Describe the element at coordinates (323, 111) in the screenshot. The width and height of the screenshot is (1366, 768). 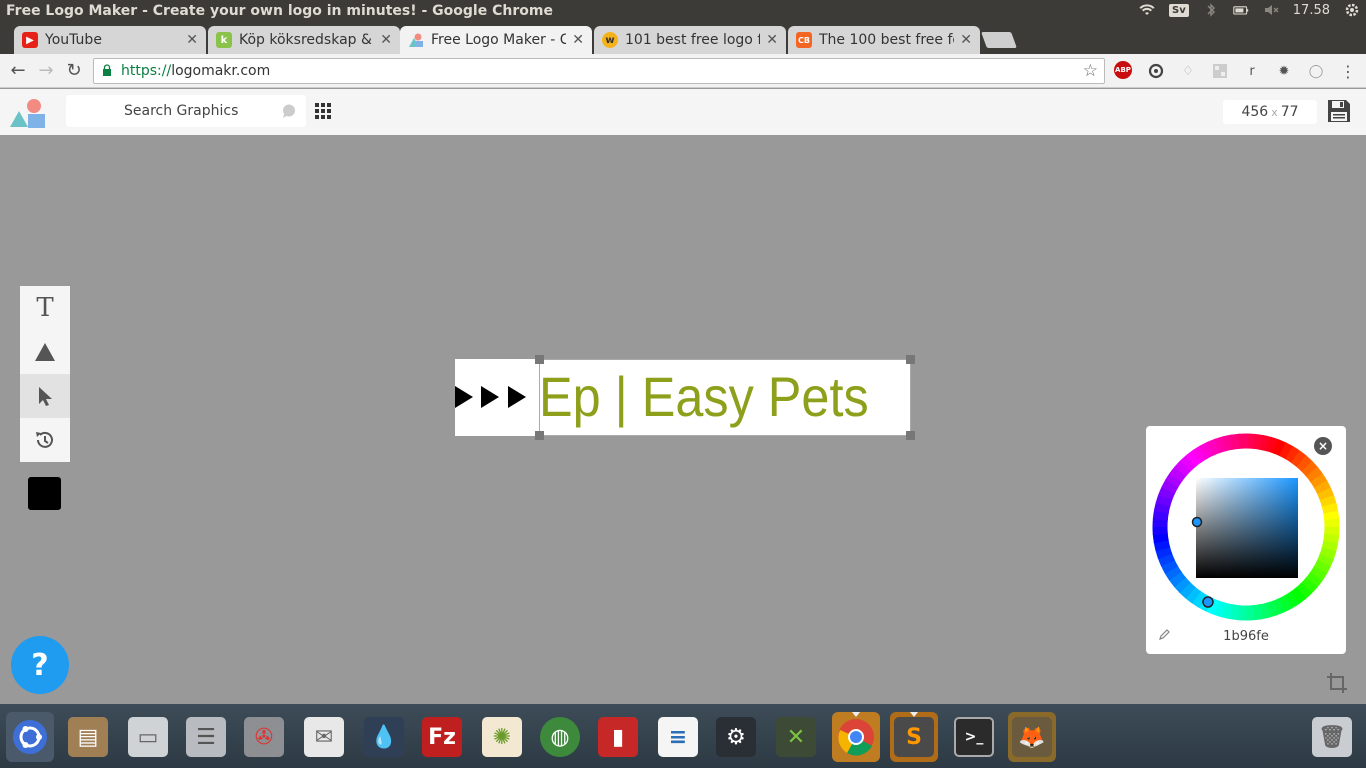
I see `apps-grid-icon` at that location.